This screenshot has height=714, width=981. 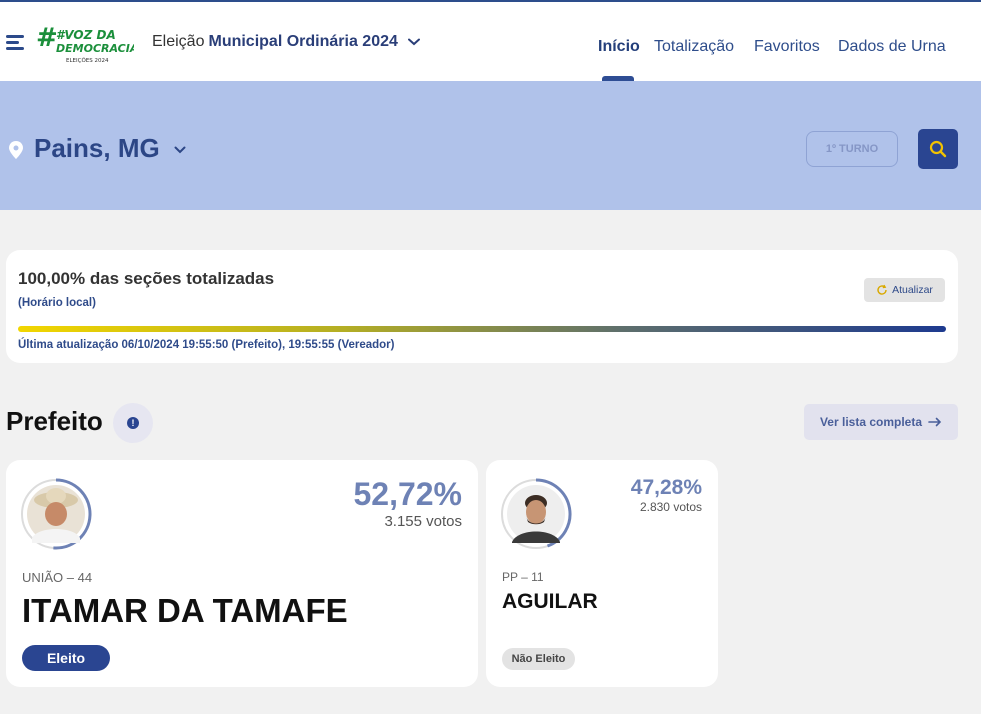 I want to click on status-badge: Não Eleito, so click(x=538, y=659).